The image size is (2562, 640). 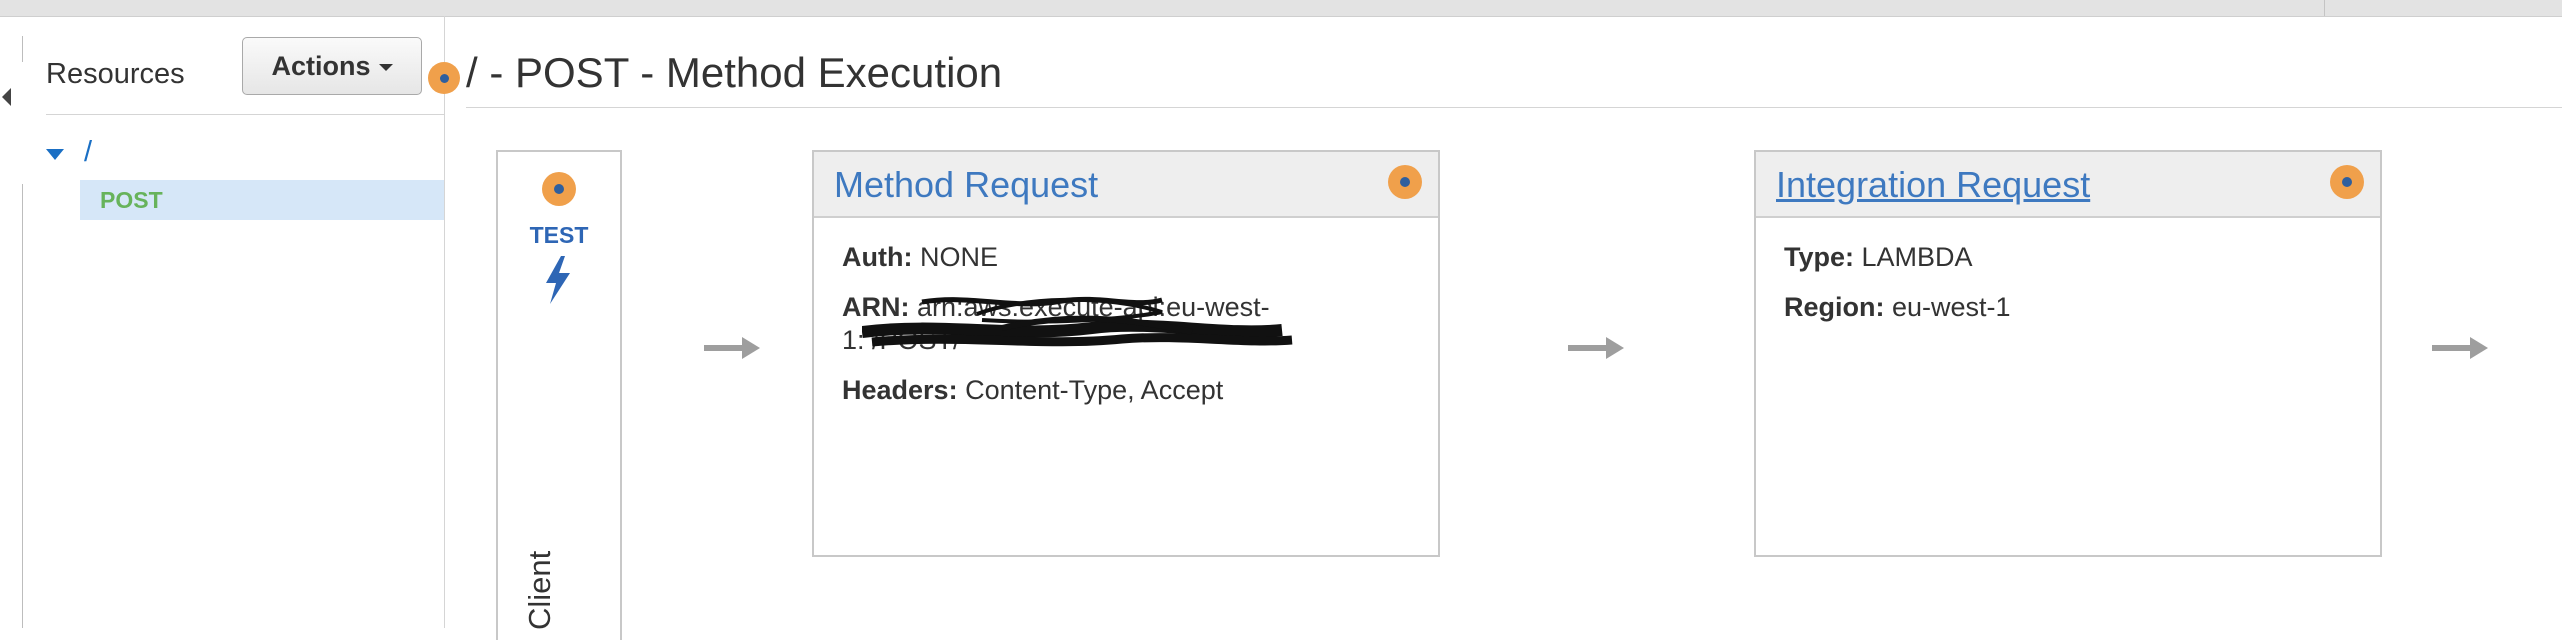 What do you see at coordinates (131, 200) in the screenshot?
I see `resource-method-label: POST` at bounding box center [131, 200].